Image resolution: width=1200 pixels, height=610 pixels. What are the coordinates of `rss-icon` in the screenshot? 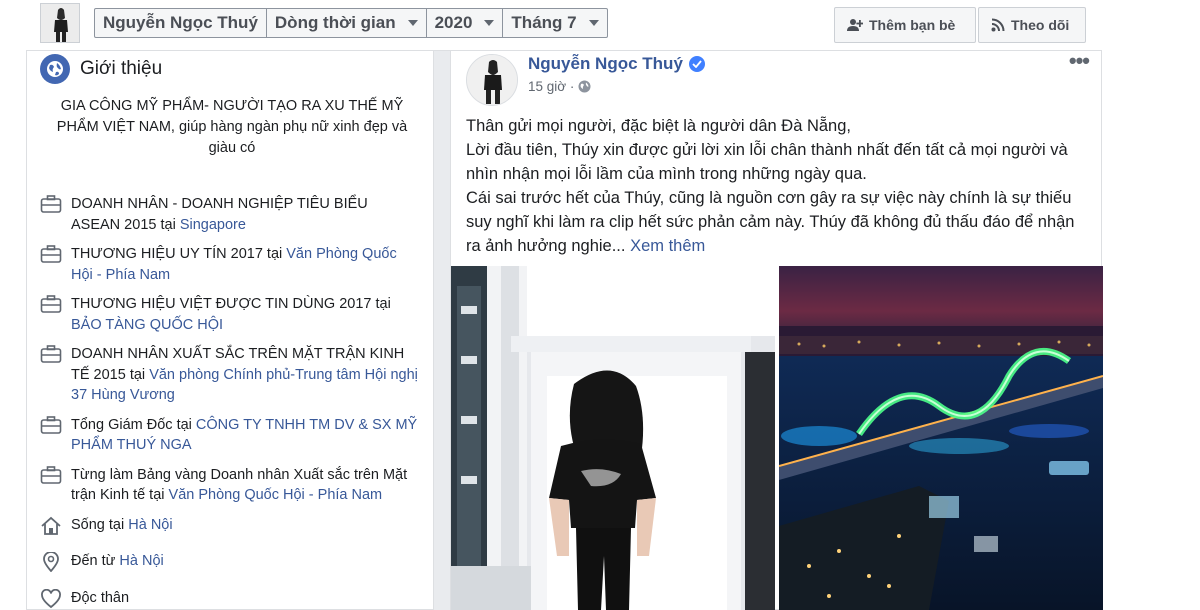 It's located at (998, 25).